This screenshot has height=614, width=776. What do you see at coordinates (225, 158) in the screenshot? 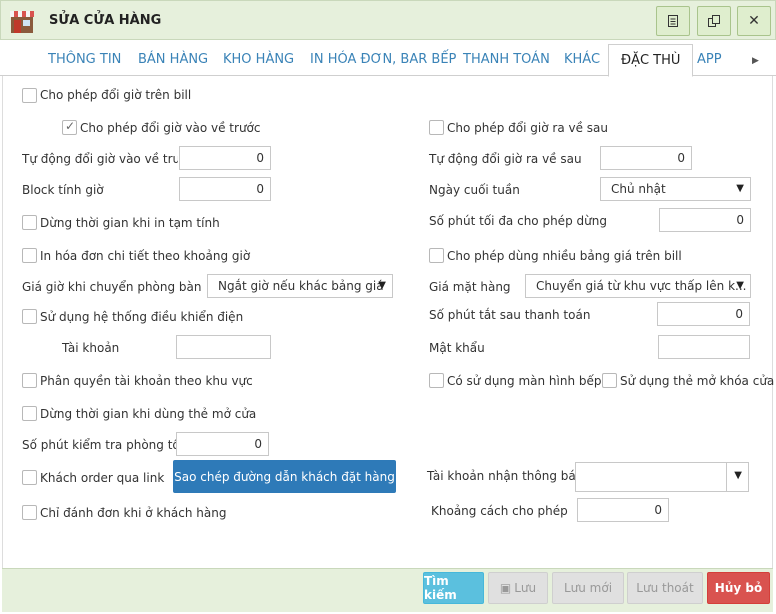
I see `auto-change-in-earlier-input: 0` at bounding box center [225, 158].